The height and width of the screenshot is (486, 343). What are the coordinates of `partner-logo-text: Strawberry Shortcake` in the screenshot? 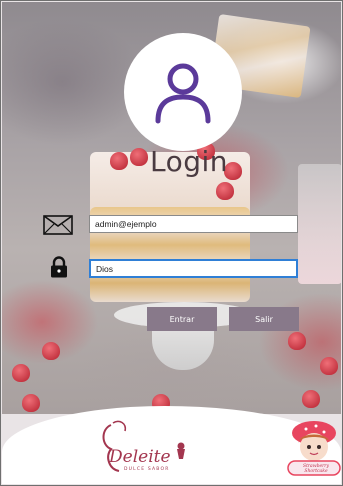 It's located at (316, 469).